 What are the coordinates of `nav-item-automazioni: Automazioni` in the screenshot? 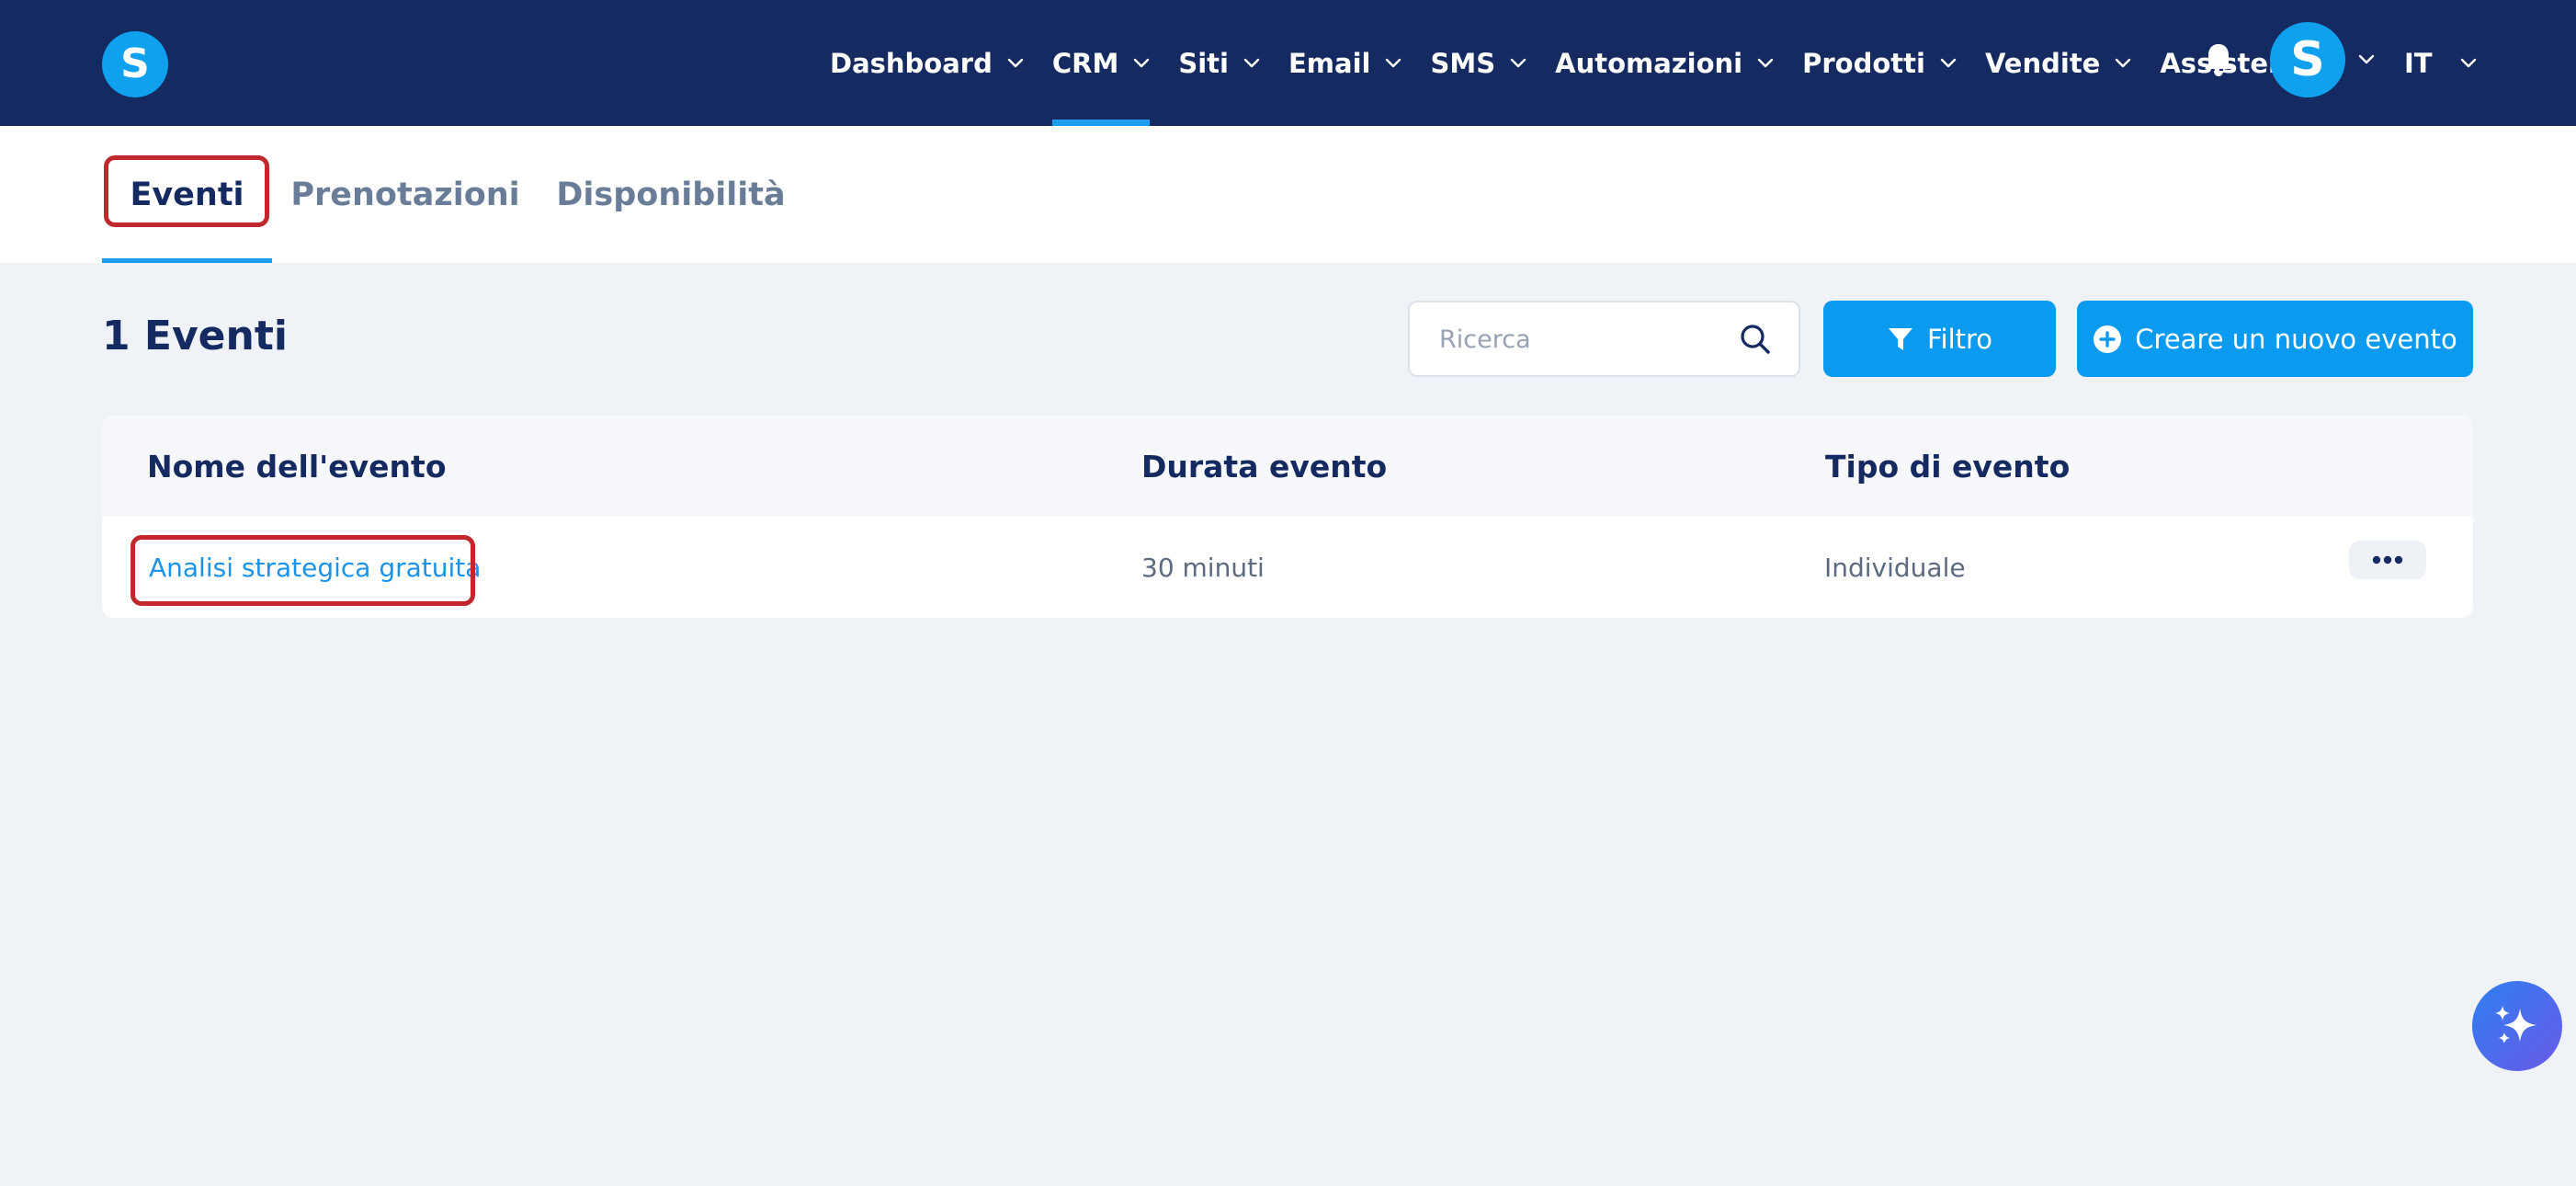 It's located at (1664, 63).